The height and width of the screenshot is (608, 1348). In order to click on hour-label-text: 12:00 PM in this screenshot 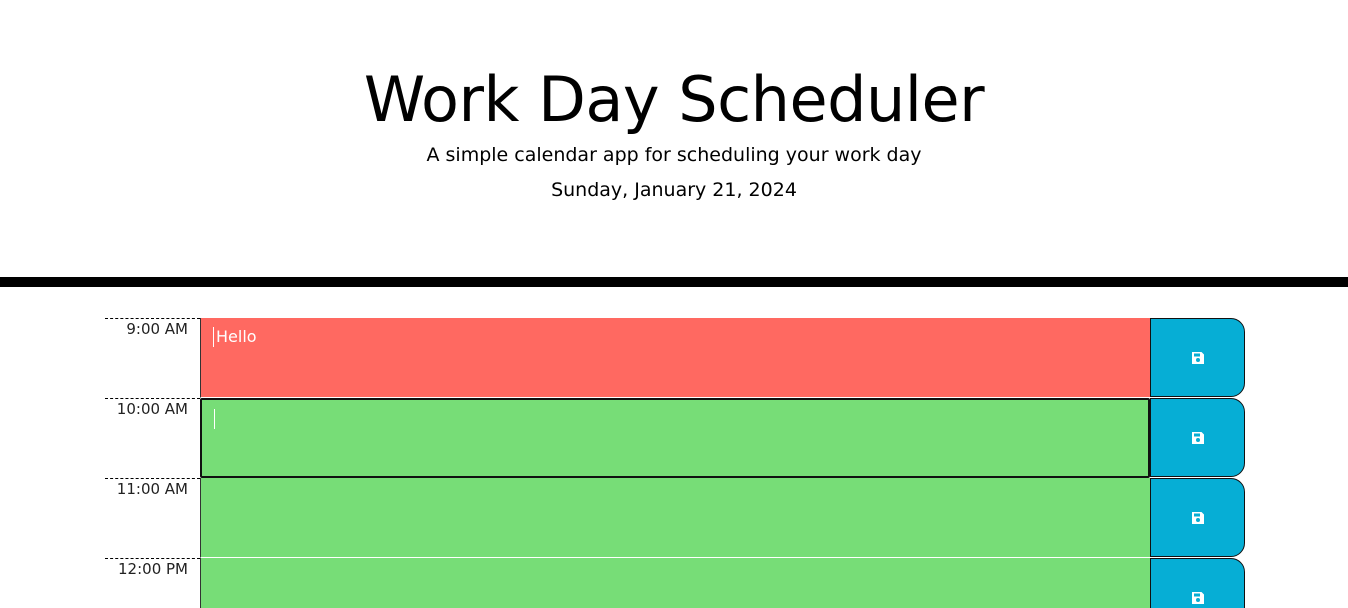, I will do `click(153, 569)`.